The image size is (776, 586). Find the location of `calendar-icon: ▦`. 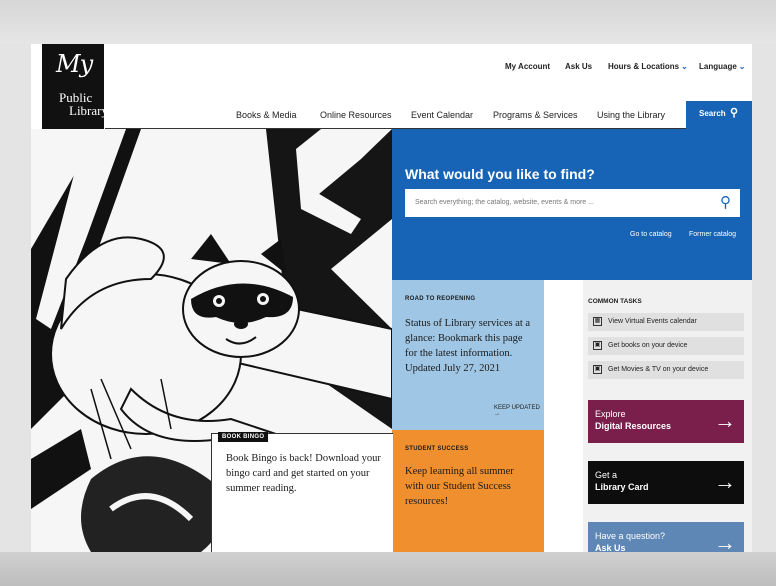

calendar-icon: ▦ is located at coordinates (597, 321).